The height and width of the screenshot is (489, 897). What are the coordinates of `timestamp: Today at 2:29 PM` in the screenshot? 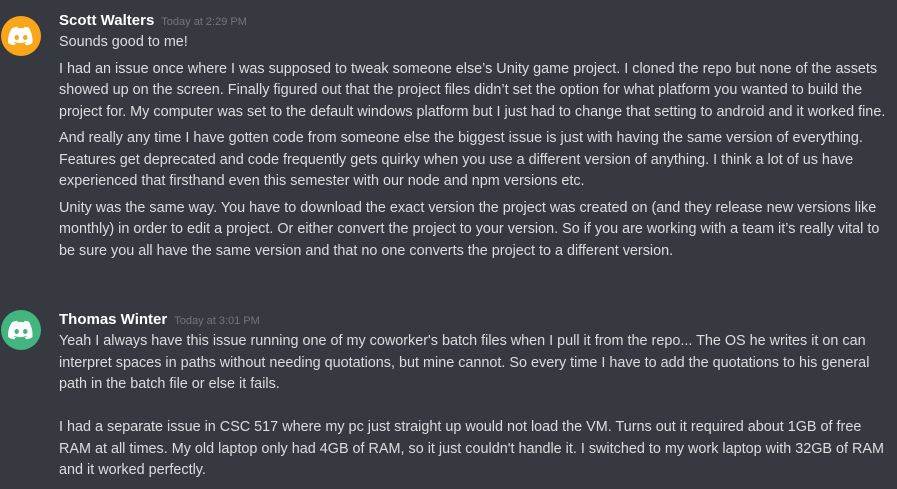 It's located at (204, 22).